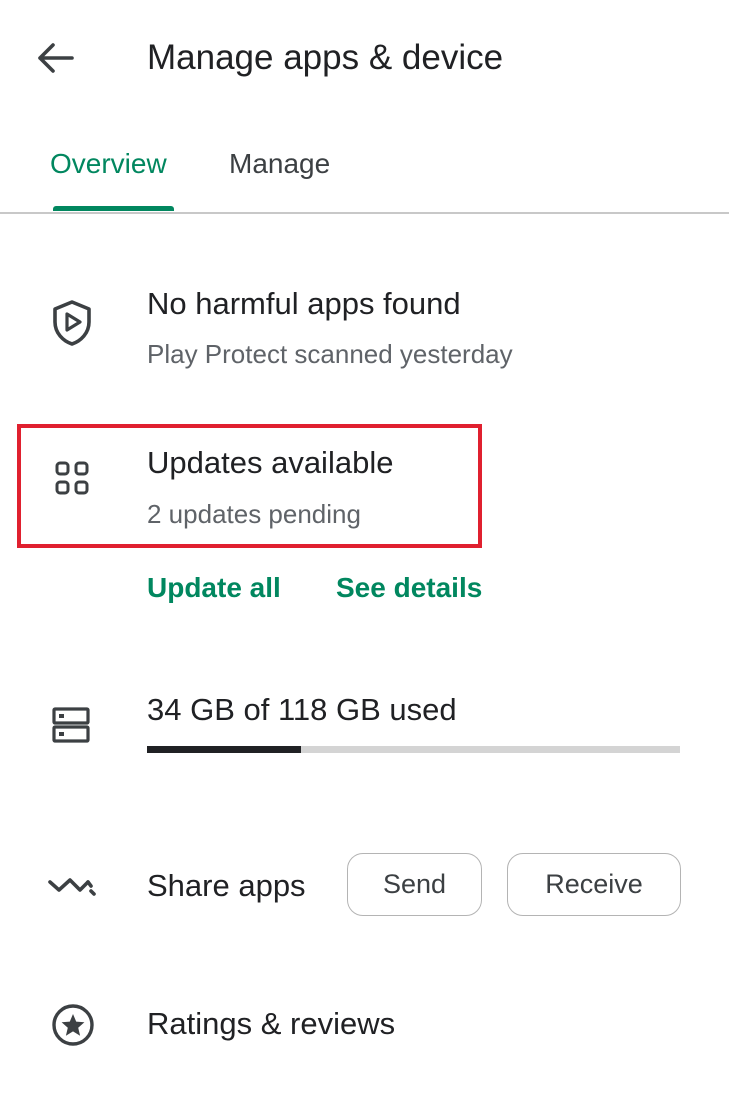  Describe the element at coordinates (325, 57) in the screenshot. I see `page-title: Manage apps & device` at that location.